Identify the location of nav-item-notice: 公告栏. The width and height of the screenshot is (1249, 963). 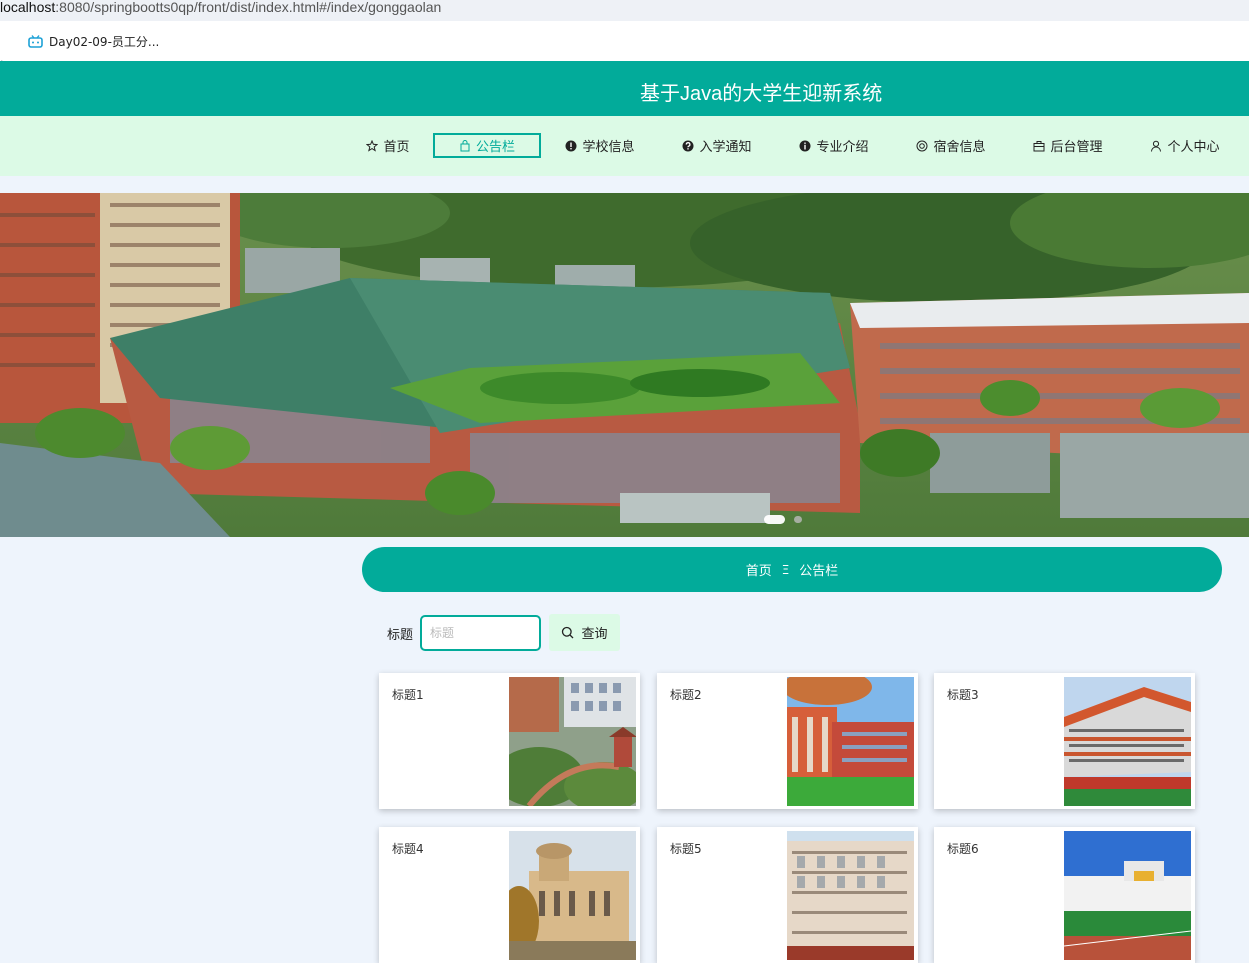
(487, 145).